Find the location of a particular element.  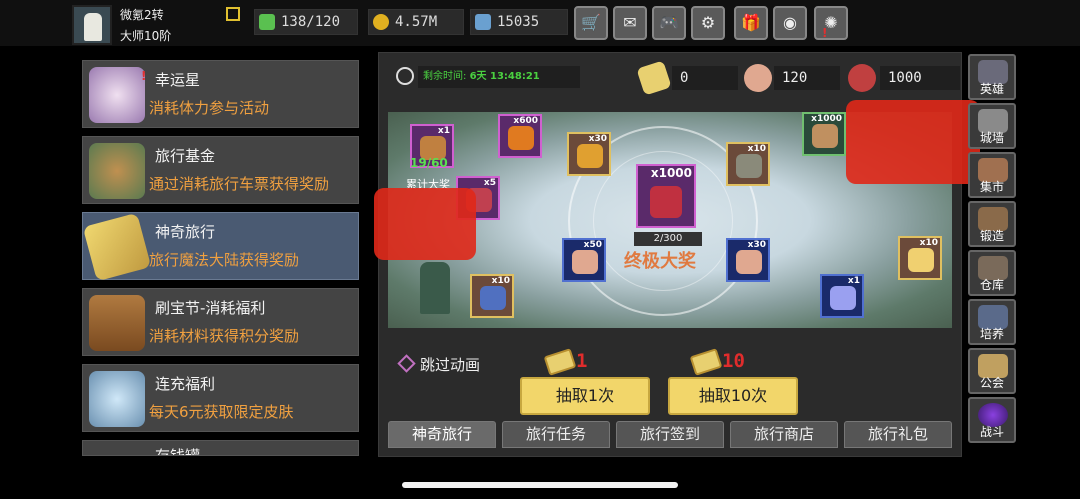

settings-button: ⚙ is located at coordinates (708, 23).